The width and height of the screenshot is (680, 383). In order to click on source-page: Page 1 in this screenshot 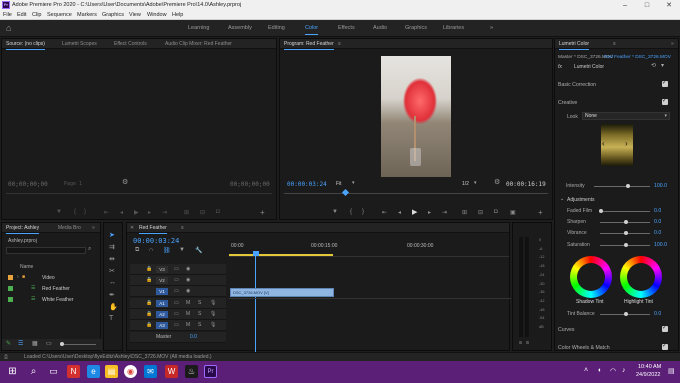, I will do `click(73, 184)`.